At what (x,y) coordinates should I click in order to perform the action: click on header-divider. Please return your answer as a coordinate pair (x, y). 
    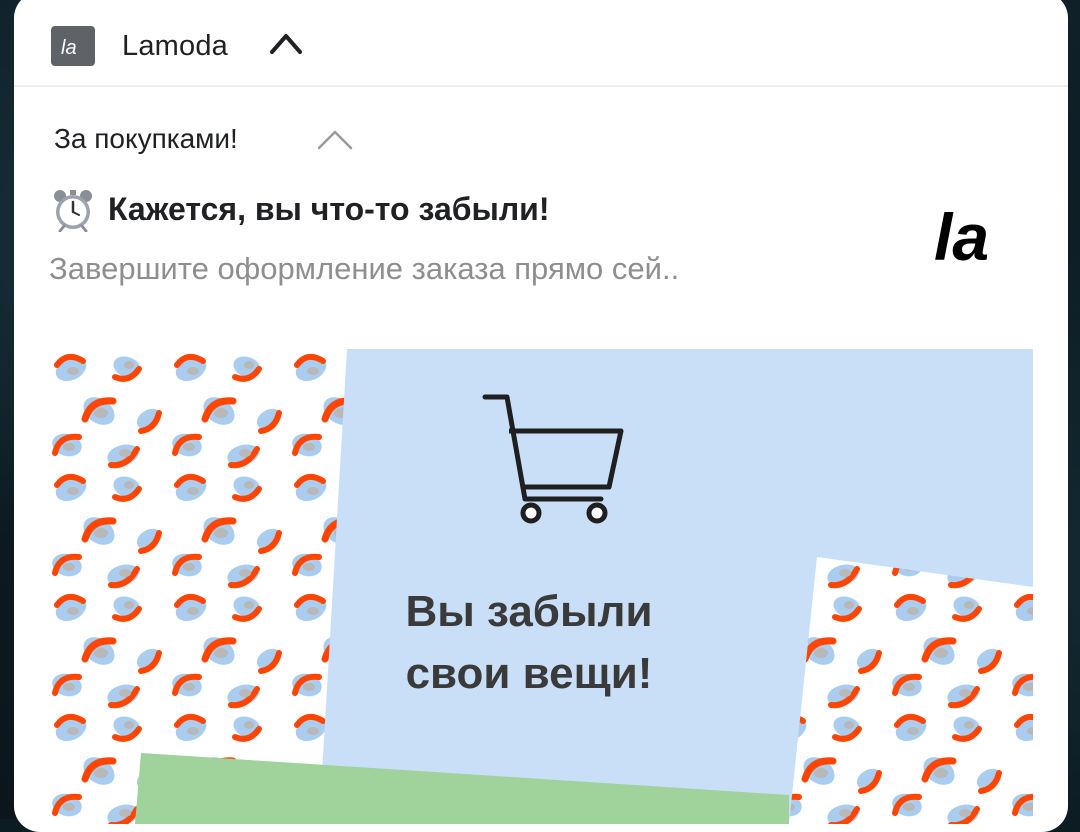
    Looking at the image, I should click on (541, 86).